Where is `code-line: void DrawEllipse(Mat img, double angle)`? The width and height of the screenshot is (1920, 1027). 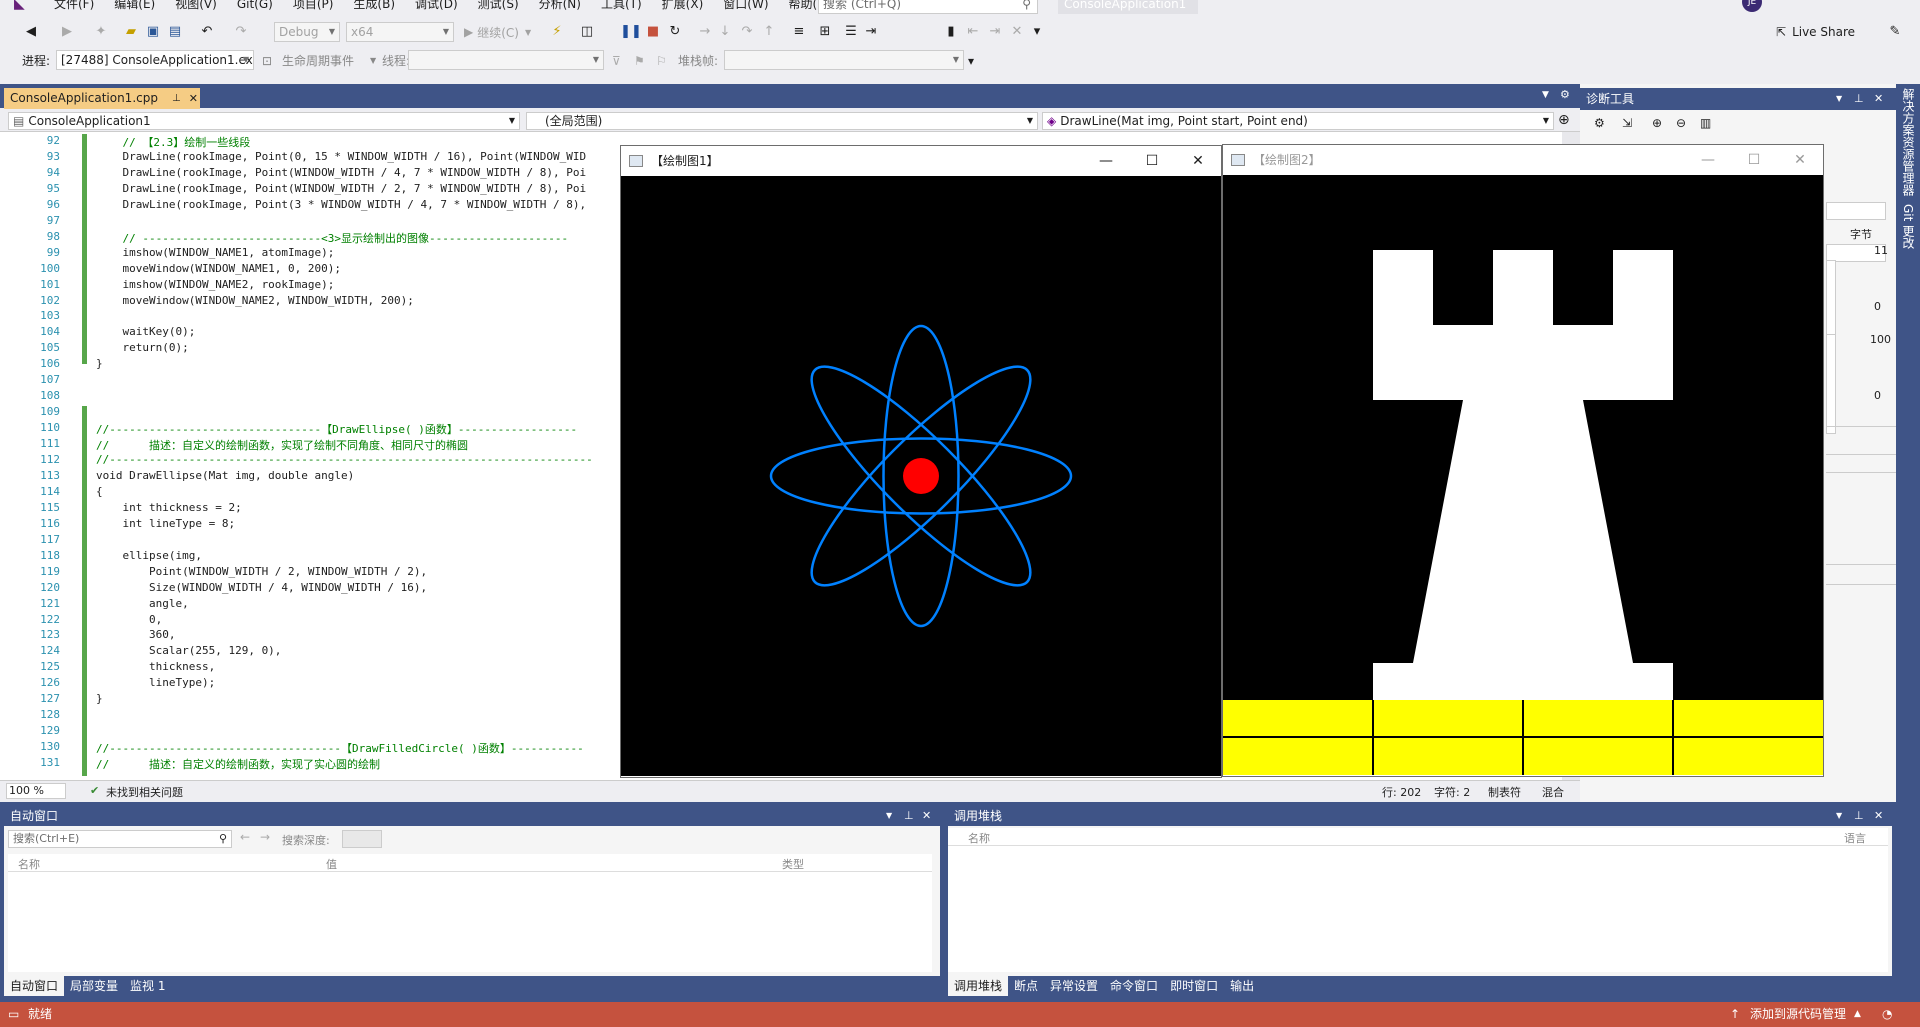 code-line: void DrawEllipse(Mat img, double angle) is located at coordinates (225, 475).